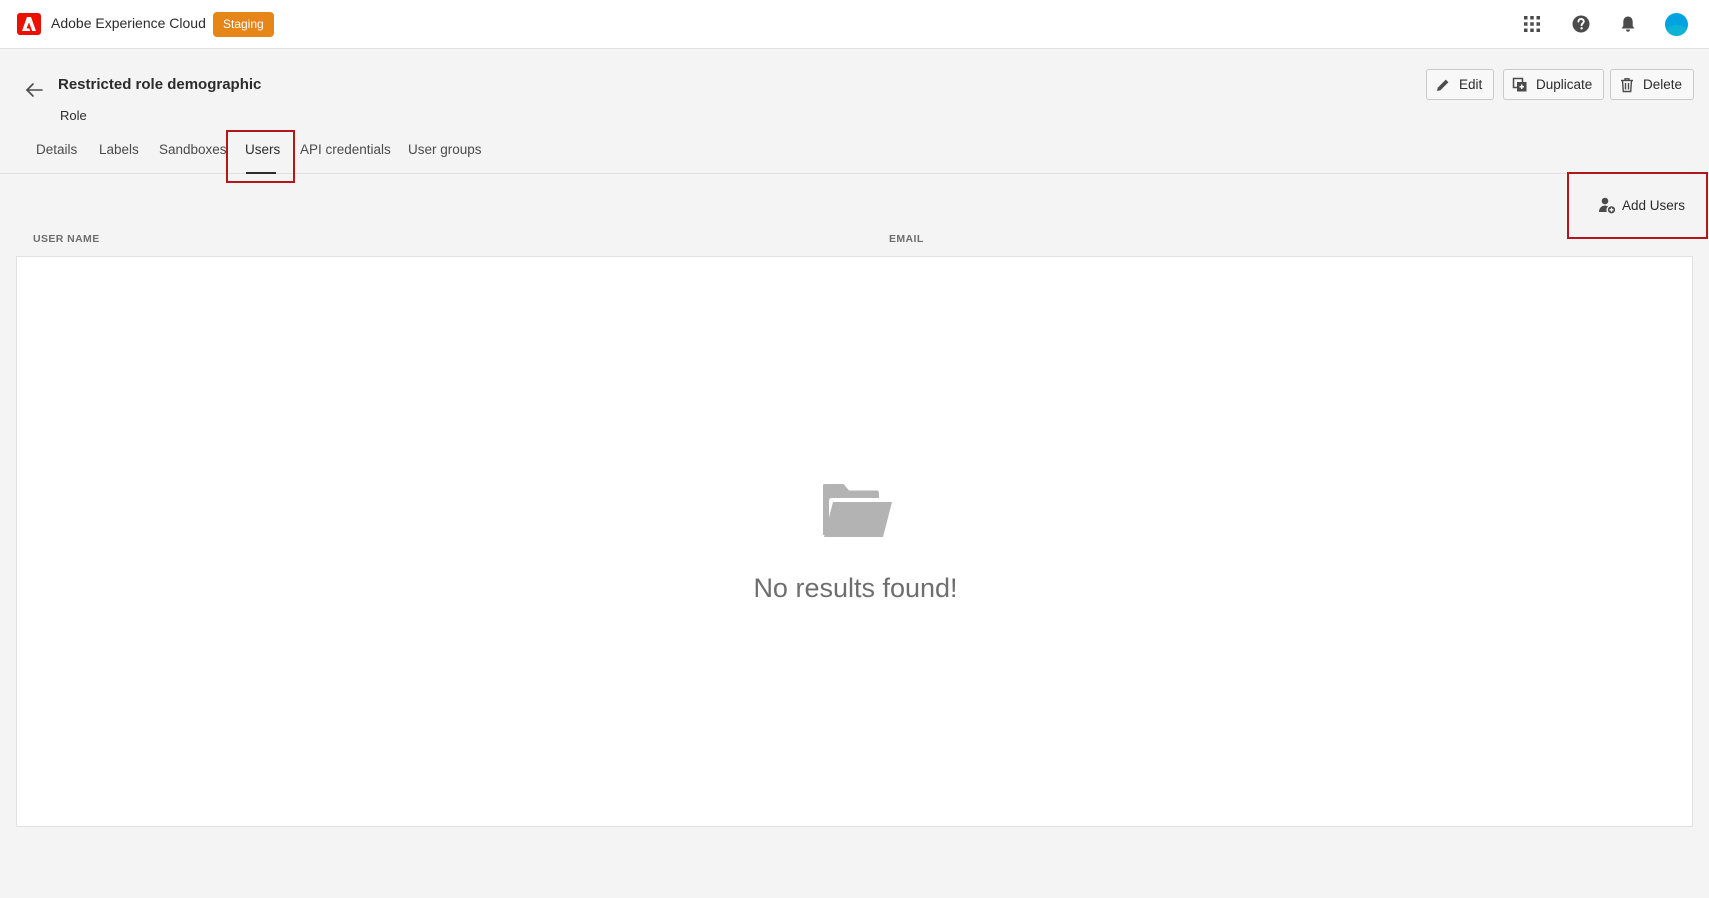 This screenshot has width=1709, height=898. What do you see at coordinates (345, 149) in the screenshot?
I see `tab-api-credentials: API credentials` at bounding box center [345, 149].